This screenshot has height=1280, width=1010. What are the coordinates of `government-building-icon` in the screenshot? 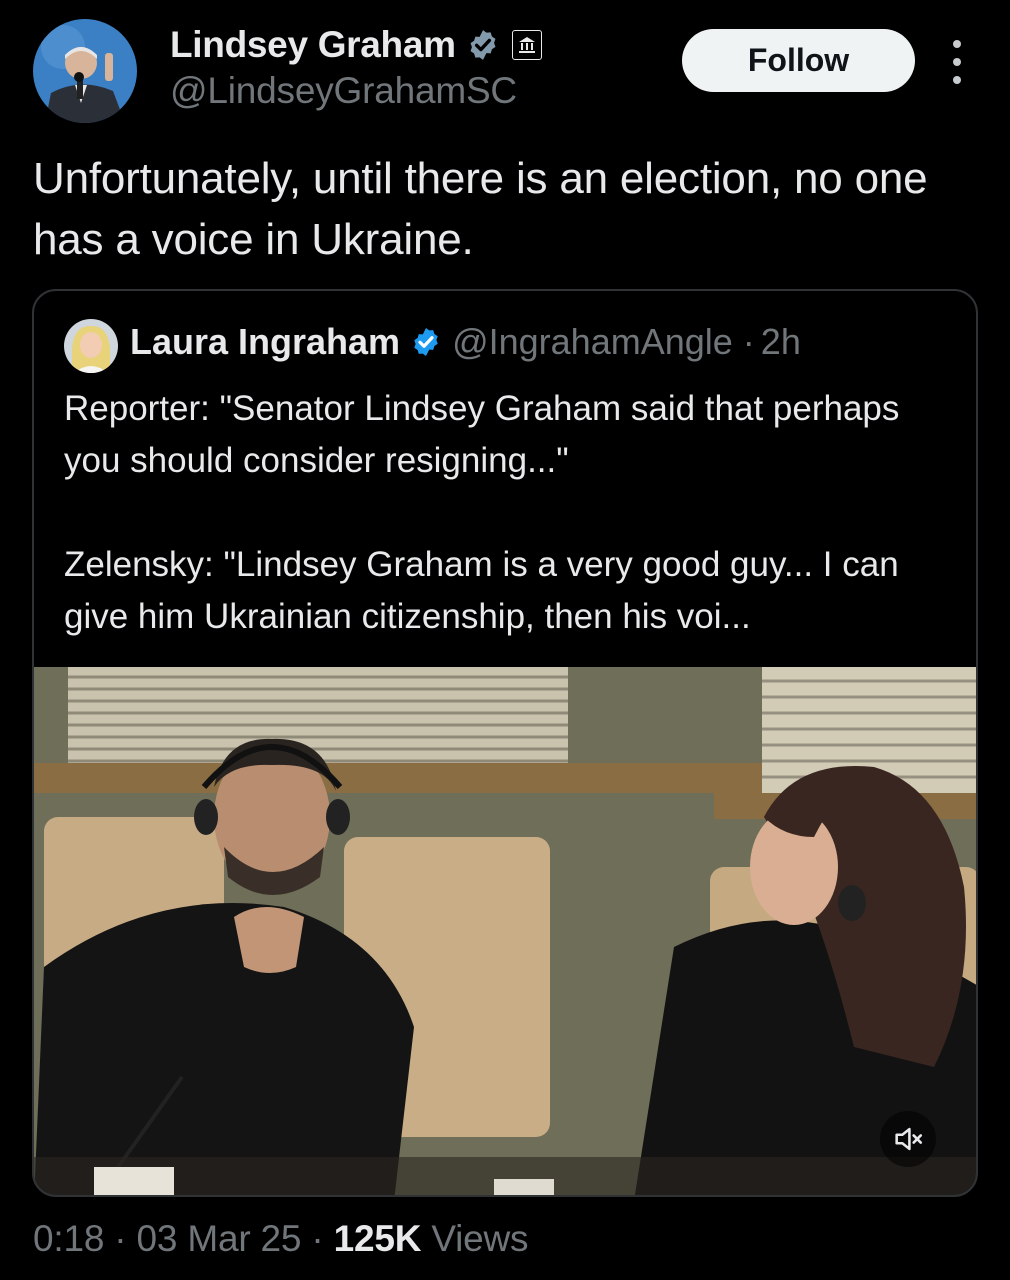 It's located at (526, 45).